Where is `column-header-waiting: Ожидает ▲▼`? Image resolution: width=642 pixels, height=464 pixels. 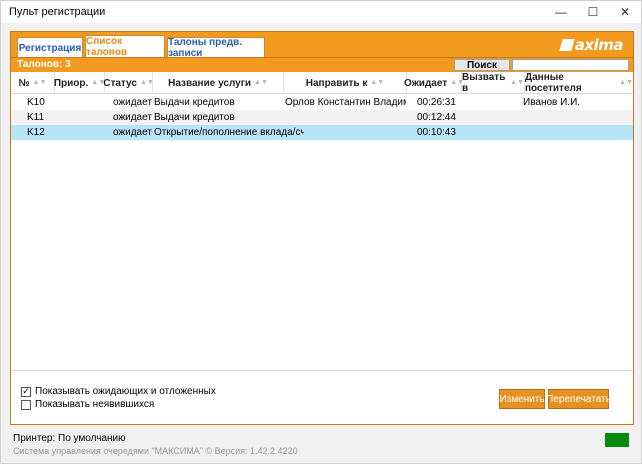 column-header-waiting: Ожидает ▲▼ is located at coordinates (434, 83).